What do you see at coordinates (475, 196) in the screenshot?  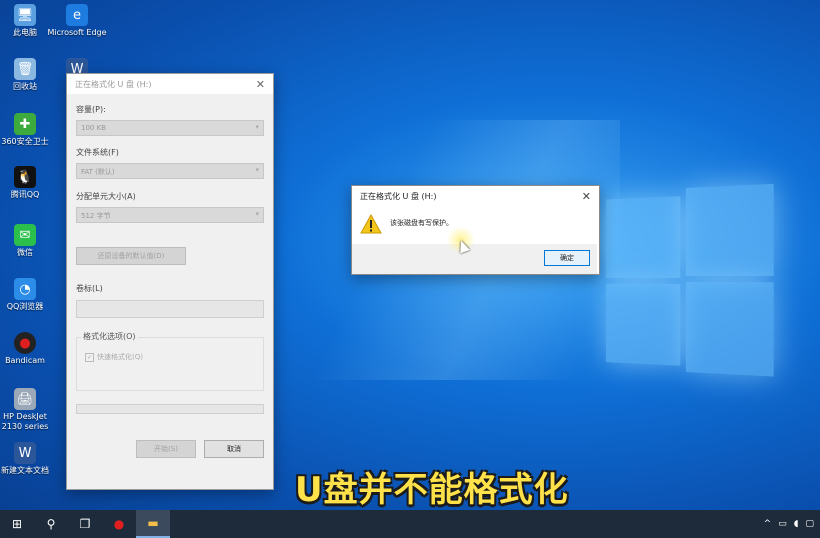 I see `warning-dialog-titlebar: 正在格式化 U 盘 (H:) ✕` at bounding box center [475, 196].